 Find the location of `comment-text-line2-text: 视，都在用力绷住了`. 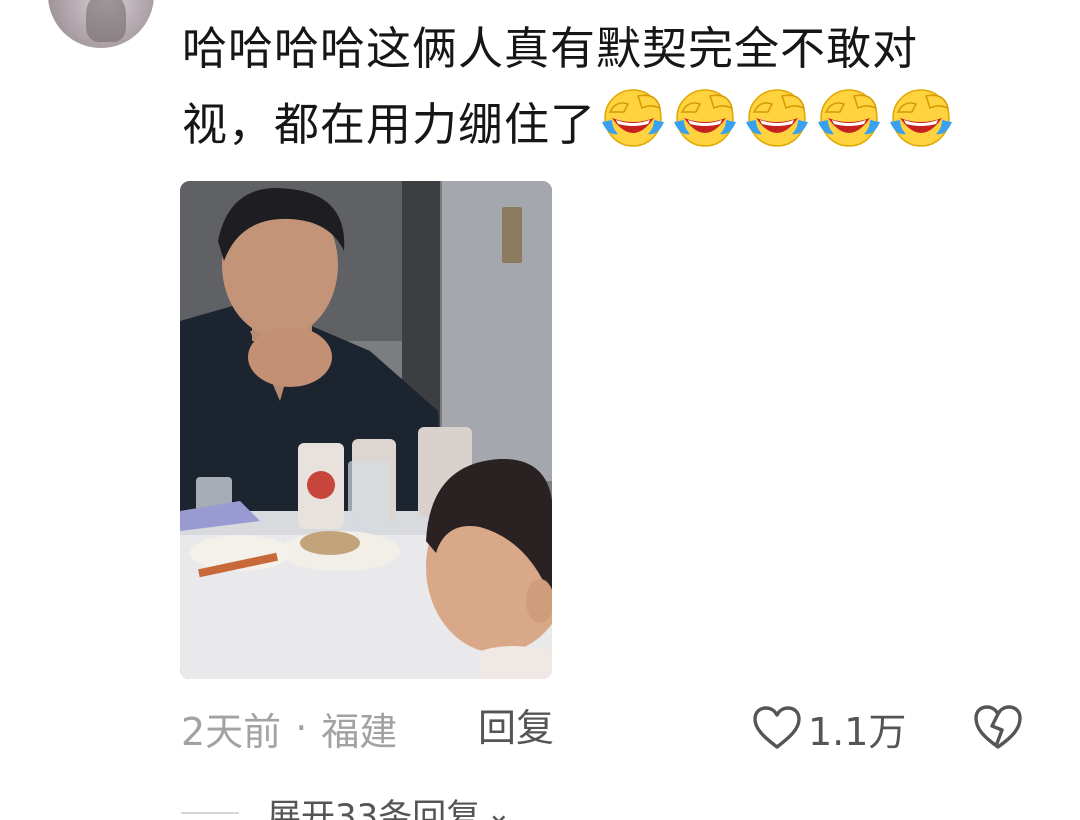

comment-text-line2-text: 视，都在用力绷住了 is located at coordinates (389, 124).